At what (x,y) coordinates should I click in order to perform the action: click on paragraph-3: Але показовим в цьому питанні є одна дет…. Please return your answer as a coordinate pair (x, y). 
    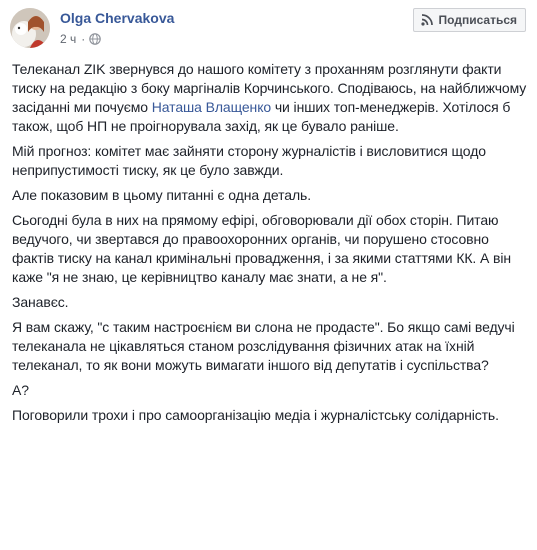
    Looking at the image, I should click on (162, 195).